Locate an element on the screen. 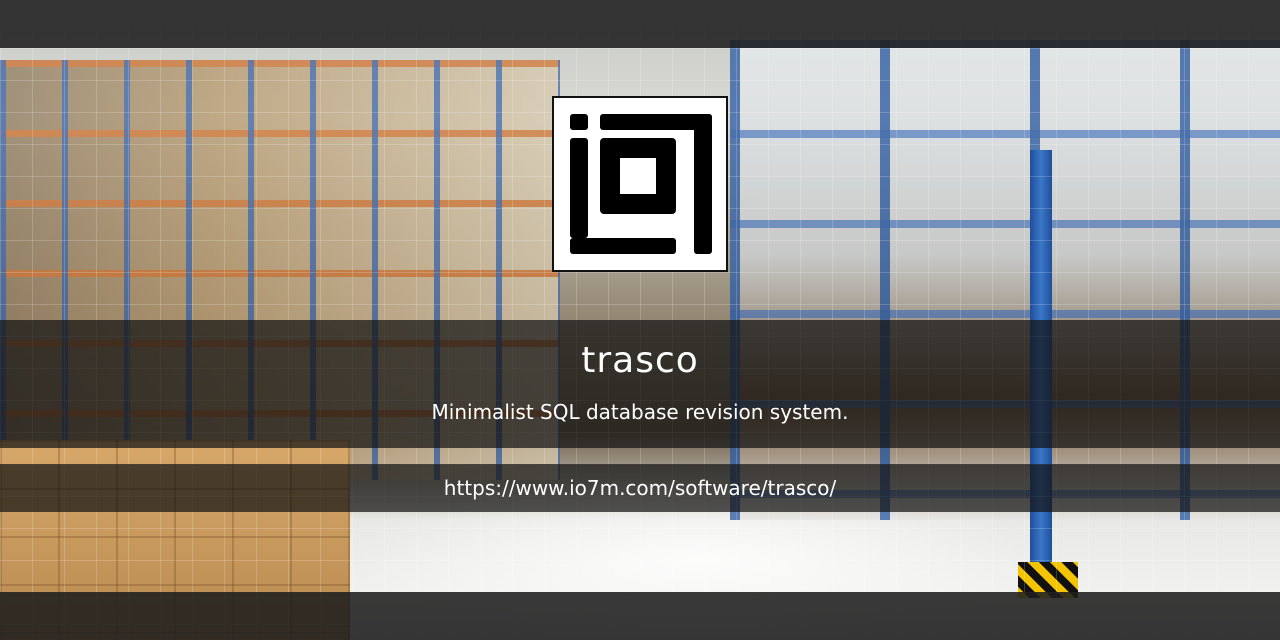 This screenshot has width=1280, height=640. bottom-bar is located at coordinates (640, 616).